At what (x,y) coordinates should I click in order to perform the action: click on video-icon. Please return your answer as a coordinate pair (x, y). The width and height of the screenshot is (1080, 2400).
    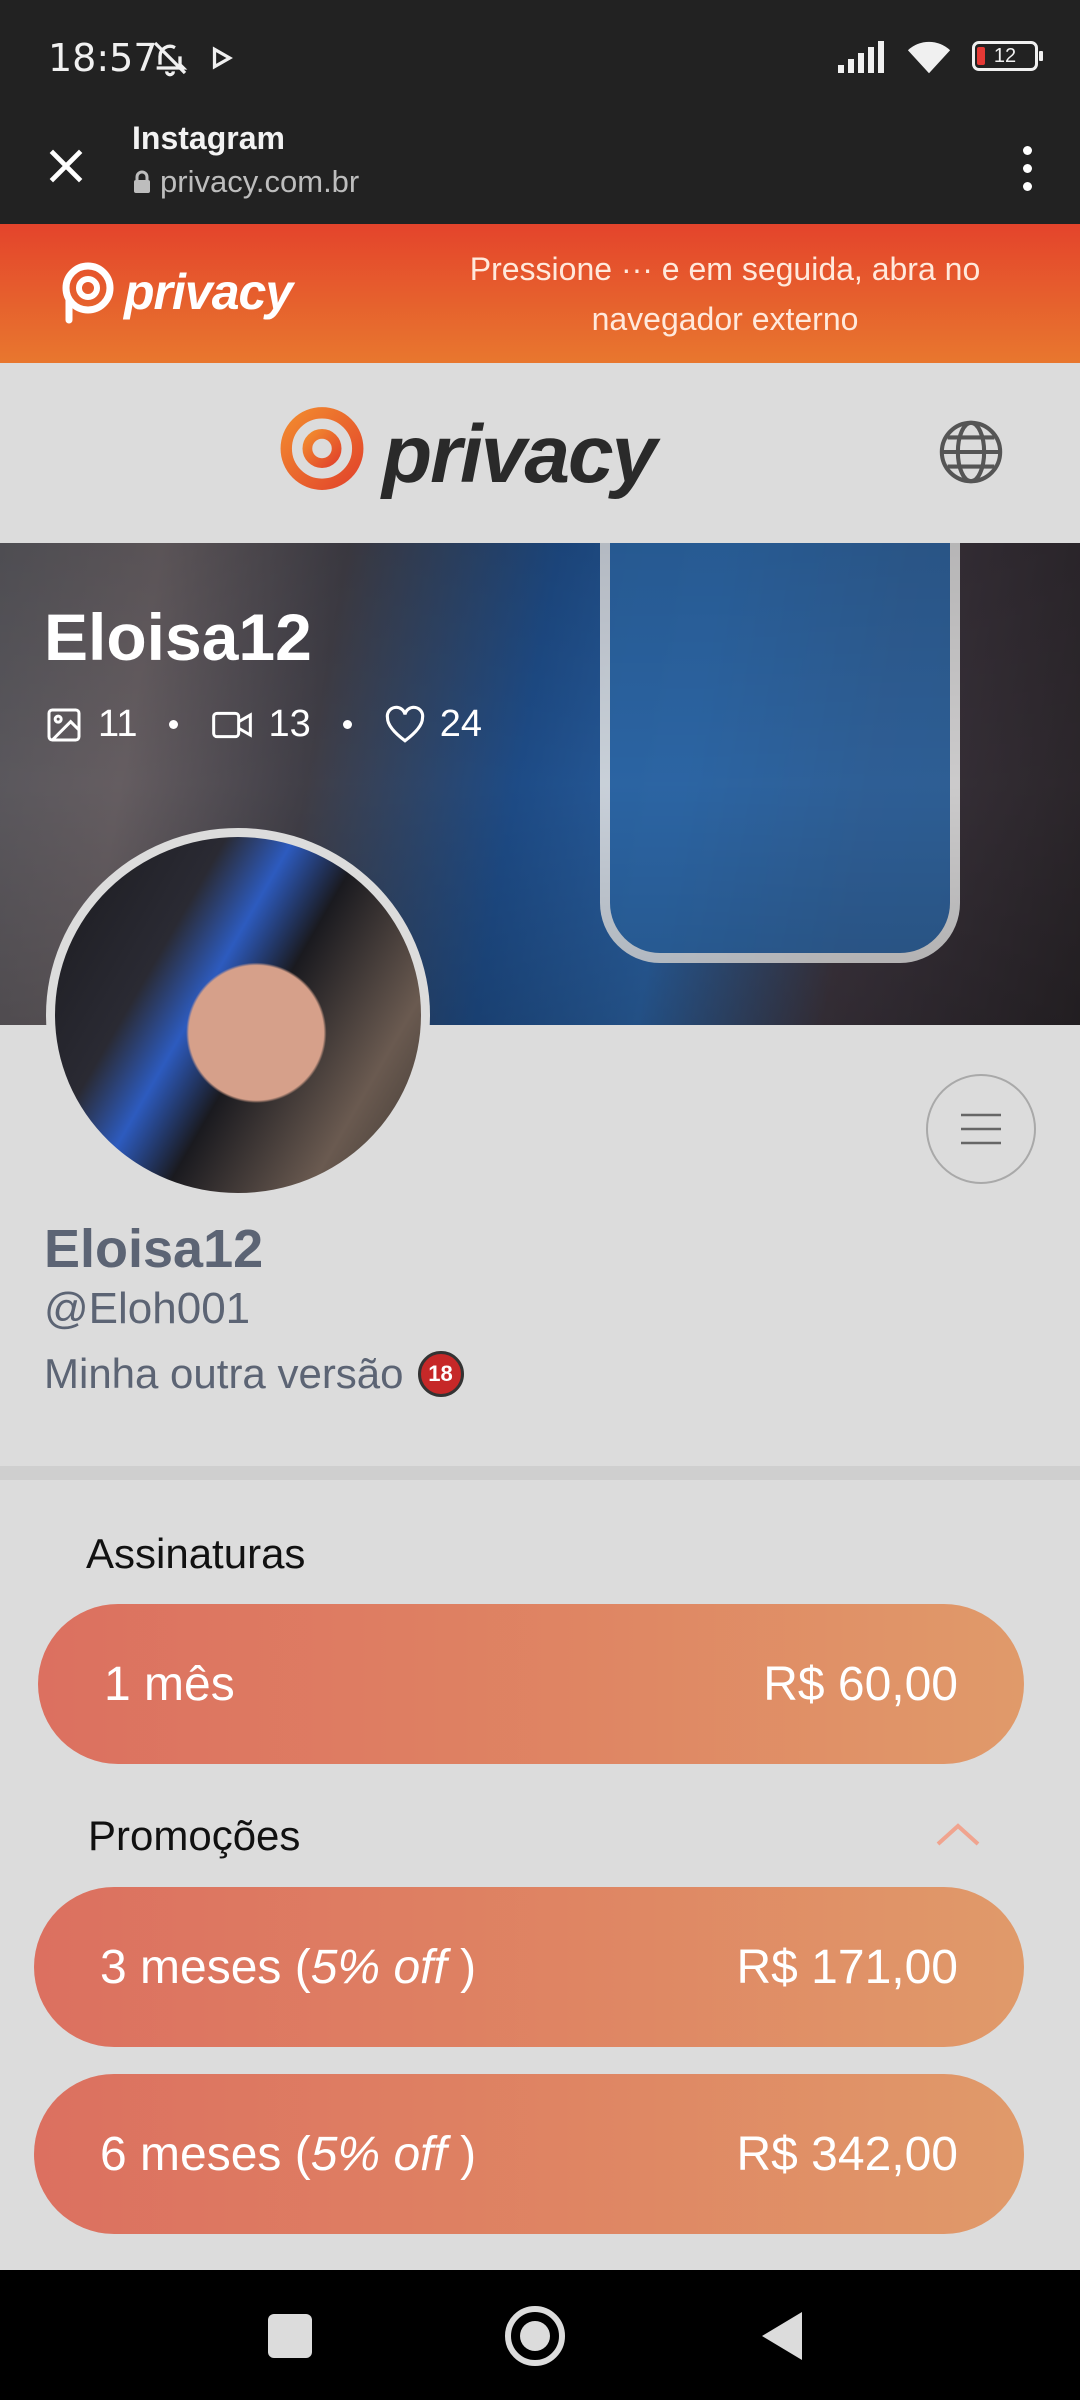
    Looking at the image, I should click on (232, 724).